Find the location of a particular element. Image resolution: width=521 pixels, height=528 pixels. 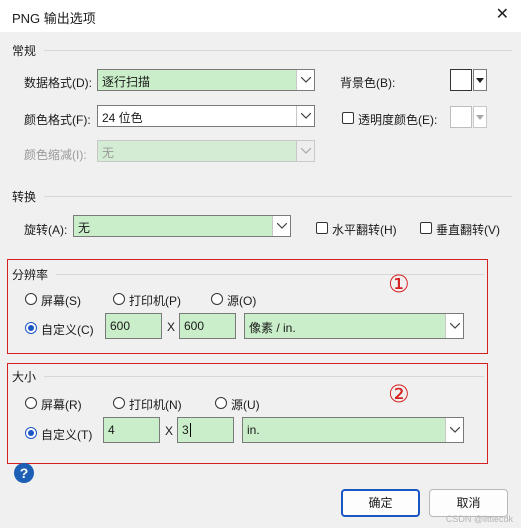

resolution-printer-radio is located at coordinates (119, 299).